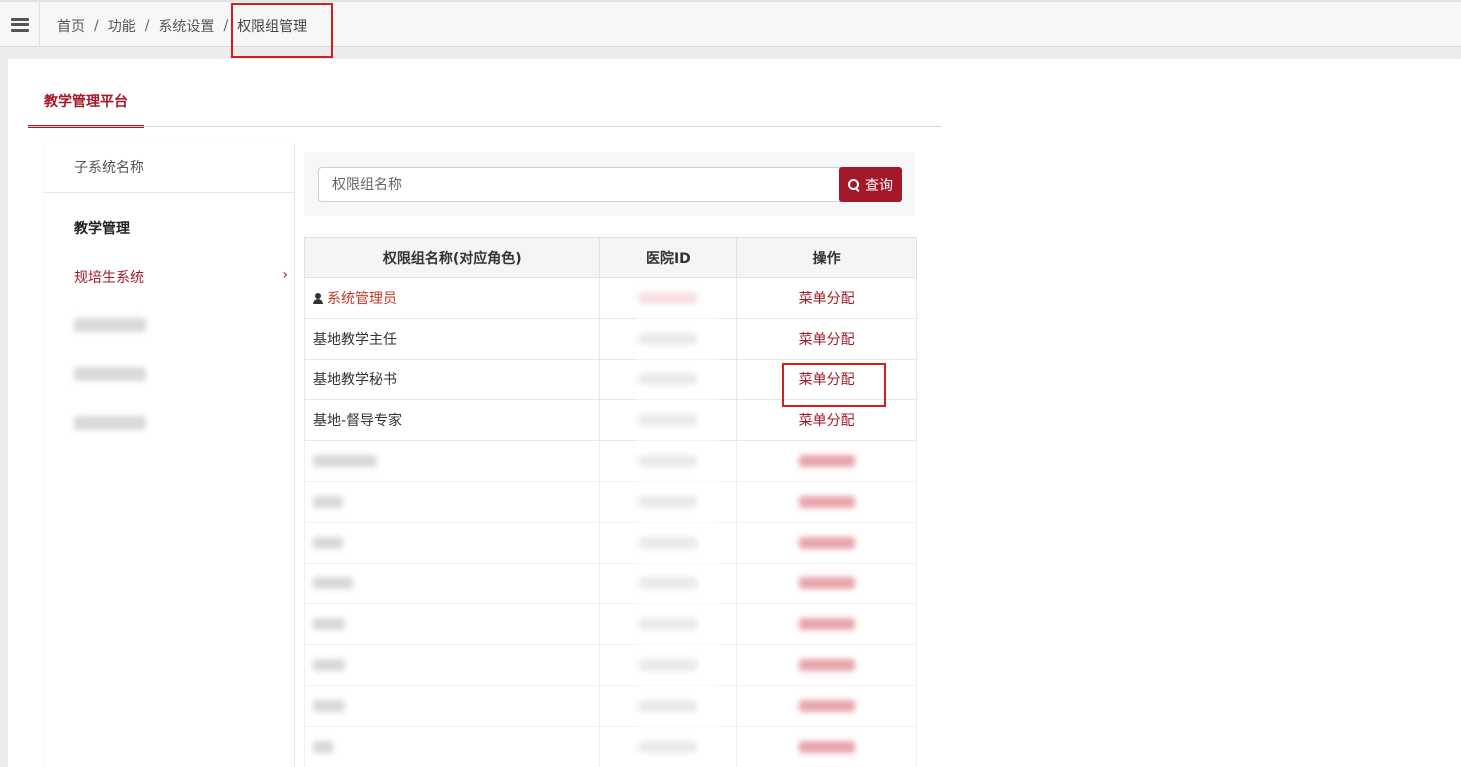  Describe the element at coordinates (668, 257) in the screenshot. I see `column-header-hospital-id: 医院ID` at that location.